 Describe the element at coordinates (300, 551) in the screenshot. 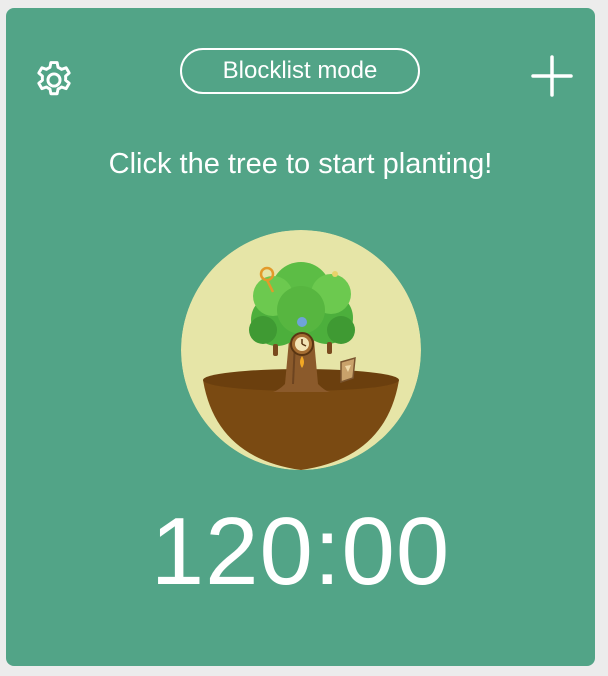

I see `timer-display: 120:00` at that location.